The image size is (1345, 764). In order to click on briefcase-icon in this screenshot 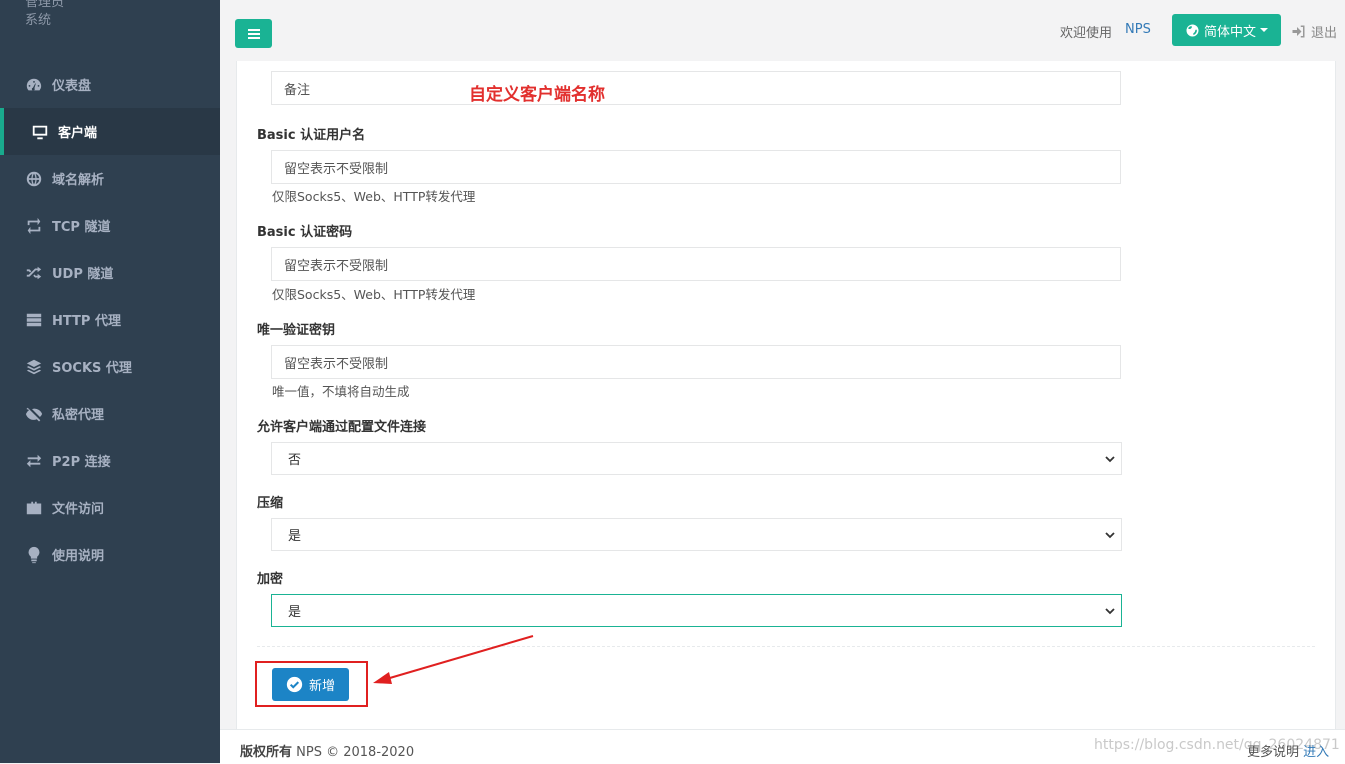, I will do `click(34, 508)`.